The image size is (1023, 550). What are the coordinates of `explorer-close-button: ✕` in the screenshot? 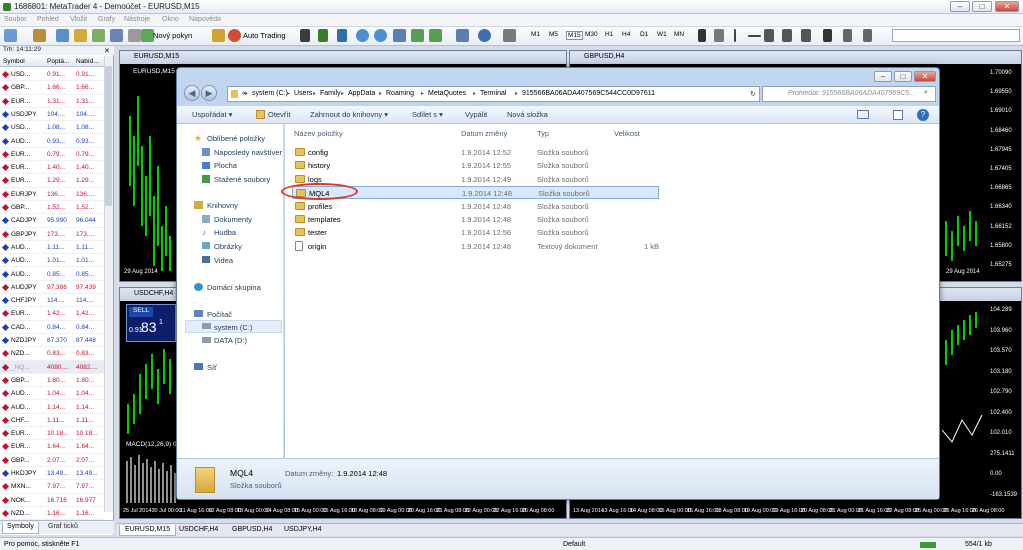 It's located at (925, 76).